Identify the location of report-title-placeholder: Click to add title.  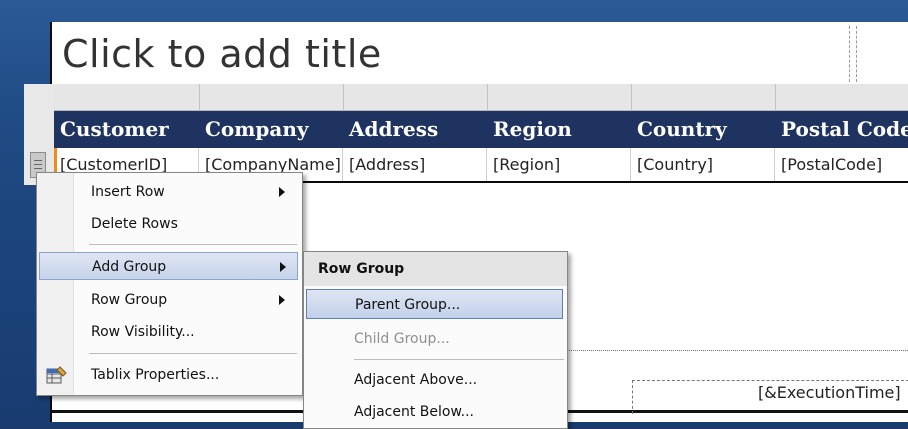
(222, 54).